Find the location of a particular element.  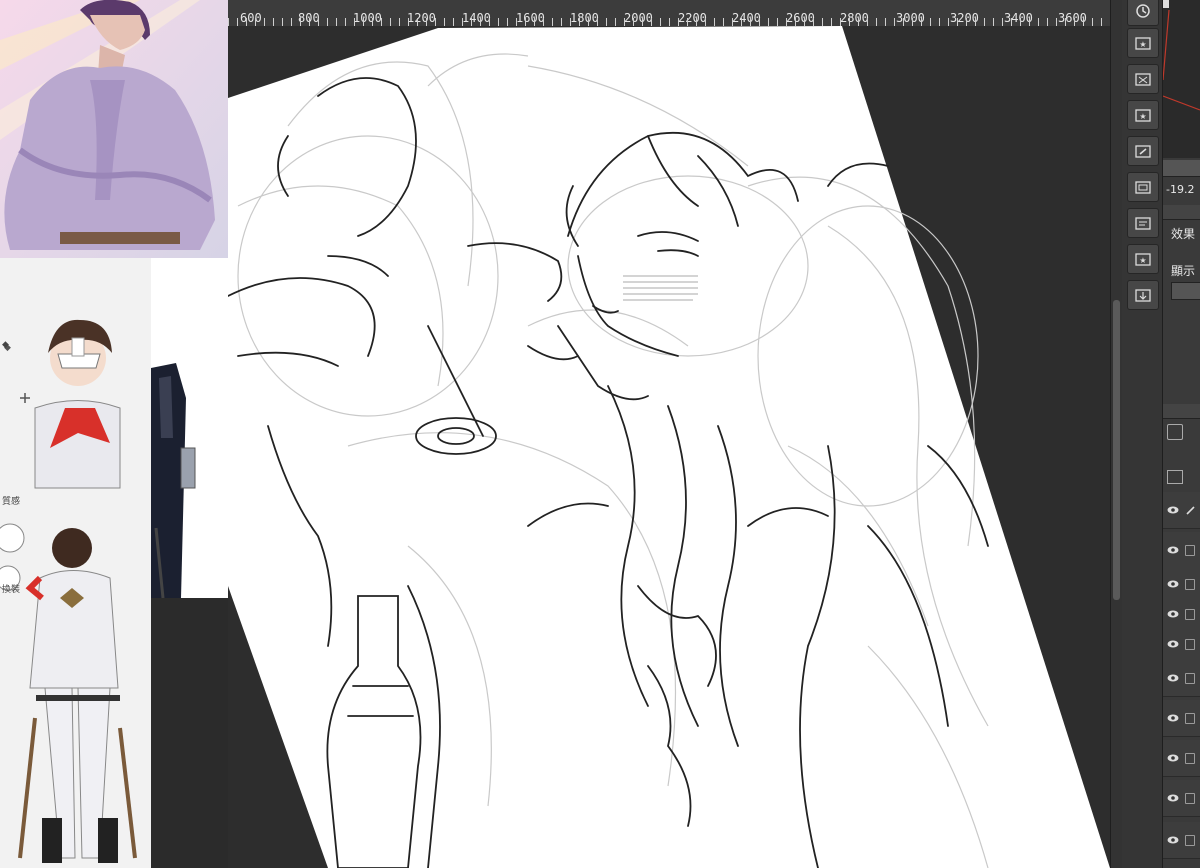

download-folder-icon is located at coordinates (1143, 295).